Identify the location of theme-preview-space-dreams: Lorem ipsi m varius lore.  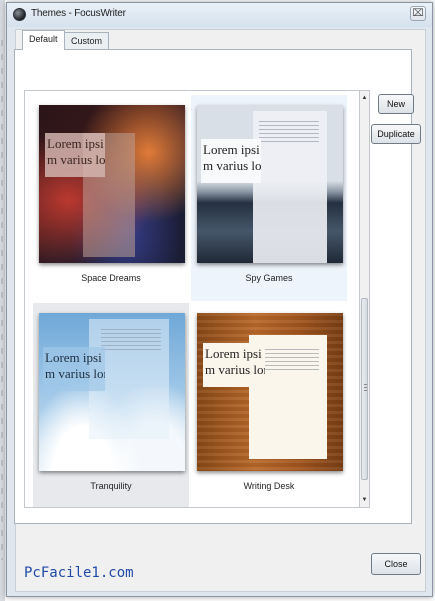
(112, 184).